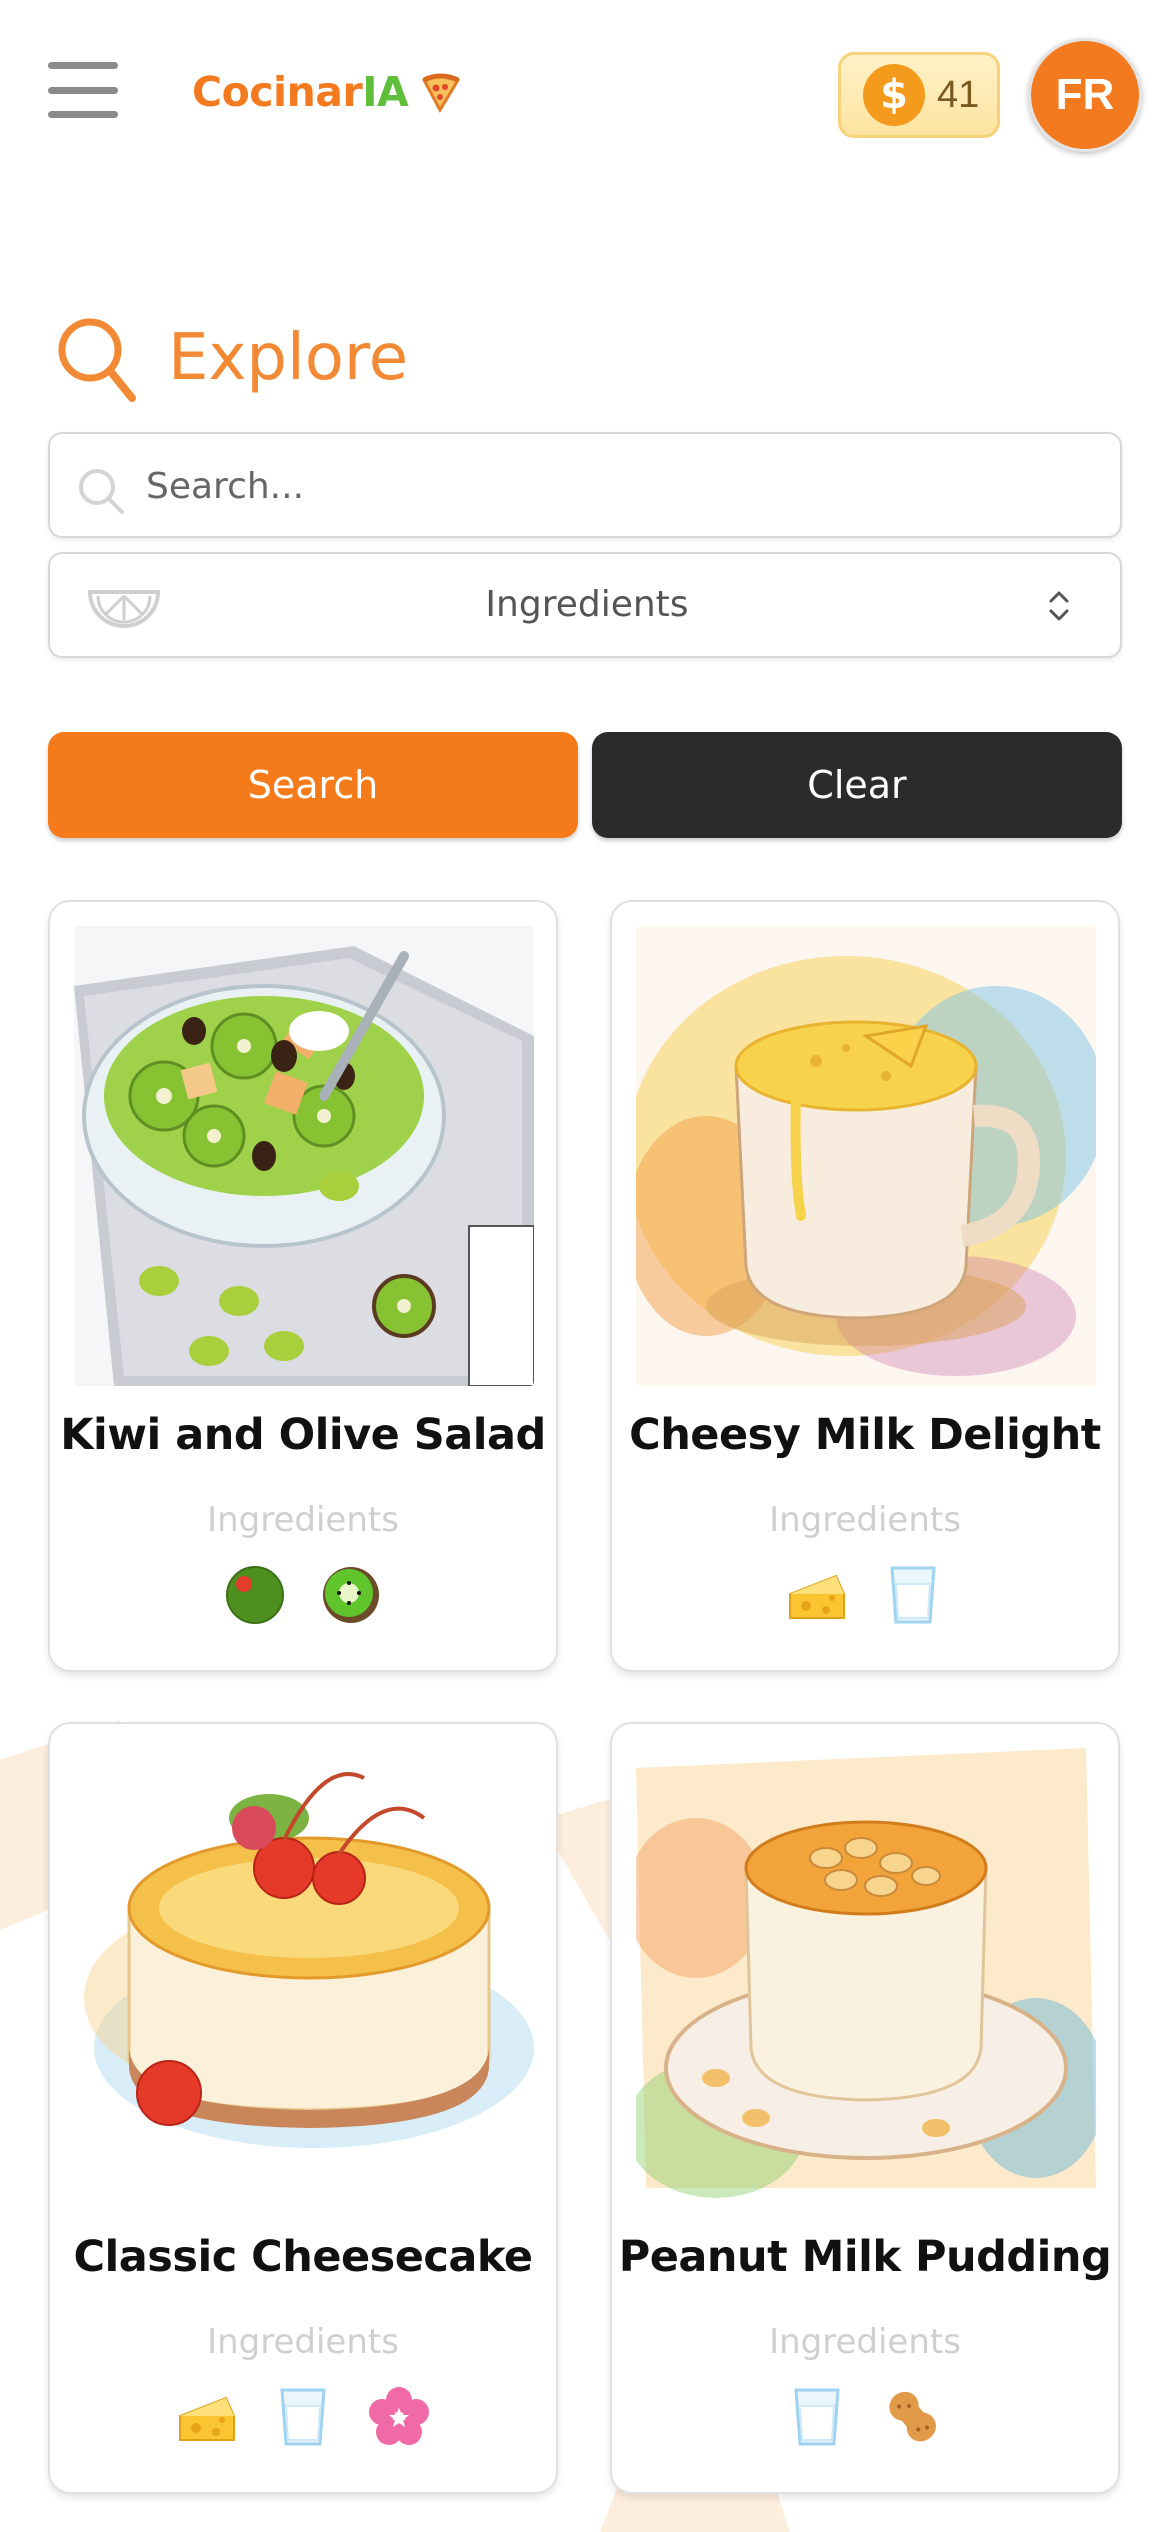 The width and height of the screenshot is (1170, 2532). What do you see at coordinates (857, 785) in the screenshot?
I see `clear-button: Clear` at bounding box center [857, 785].